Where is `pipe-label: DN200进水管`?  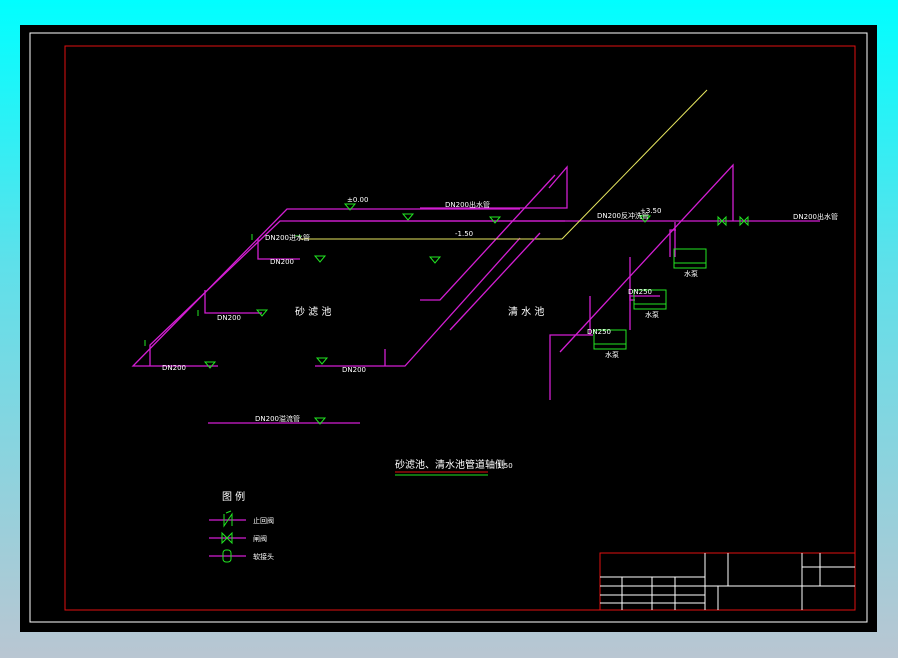
pipe-label: DN200进水管 is located at coordinates (287, 237).